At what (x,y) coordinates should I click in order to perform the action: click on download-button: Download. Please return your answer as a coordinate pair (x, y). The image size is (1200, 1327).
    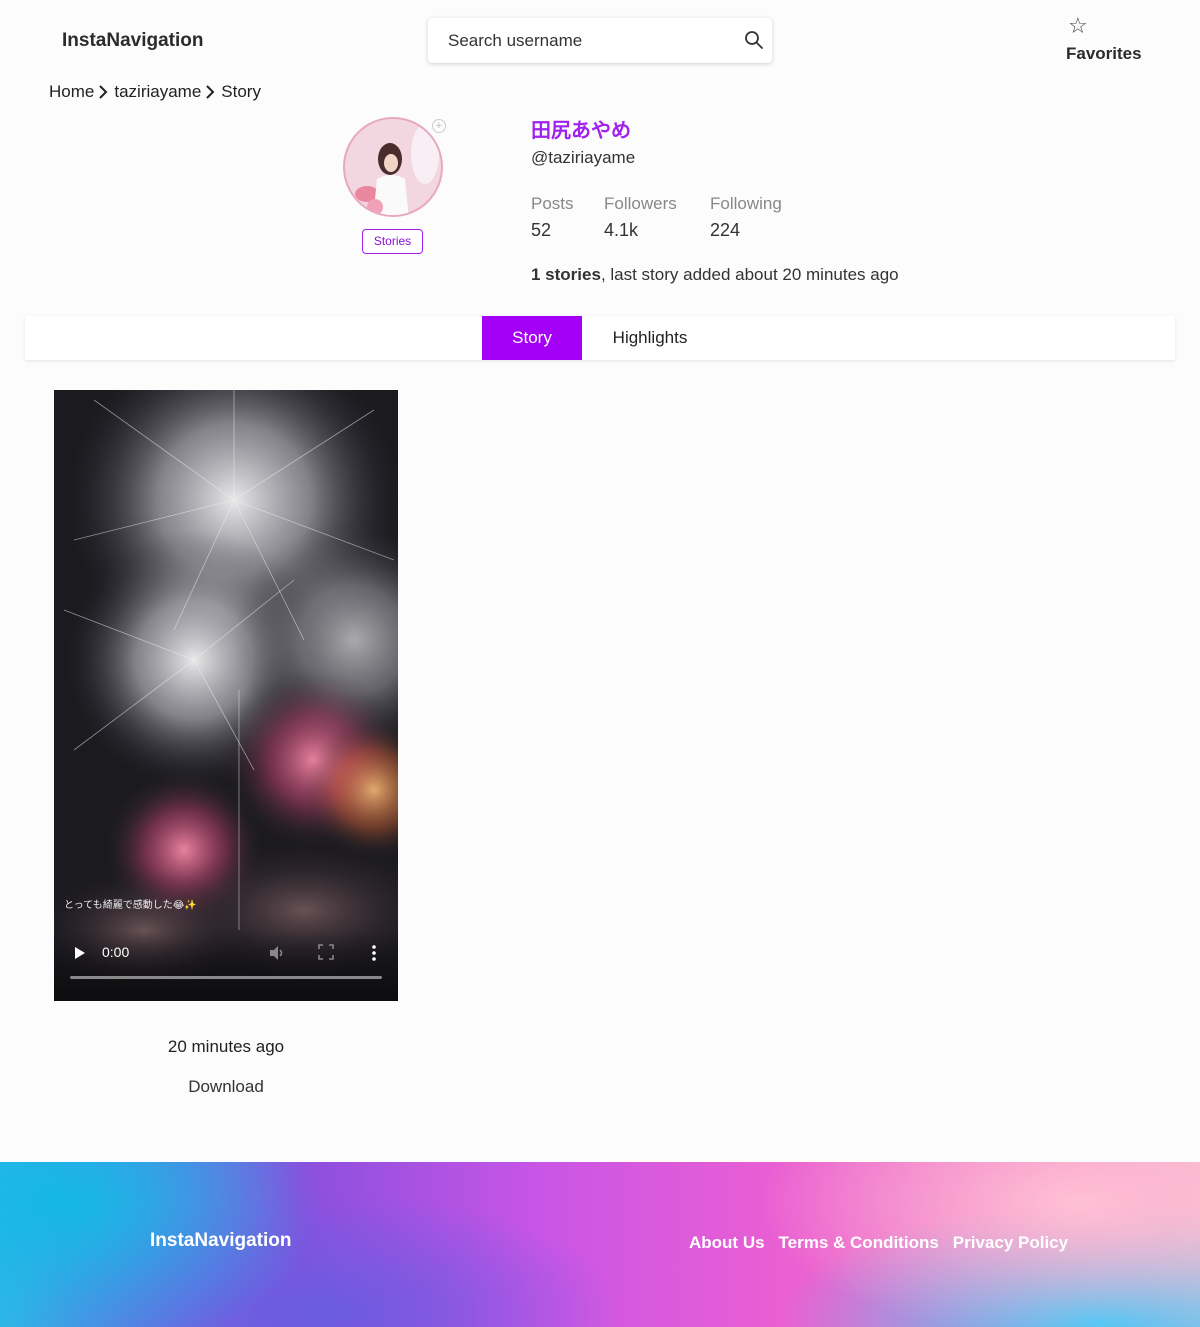
    Looking at the image, I should click on (226, 1087).